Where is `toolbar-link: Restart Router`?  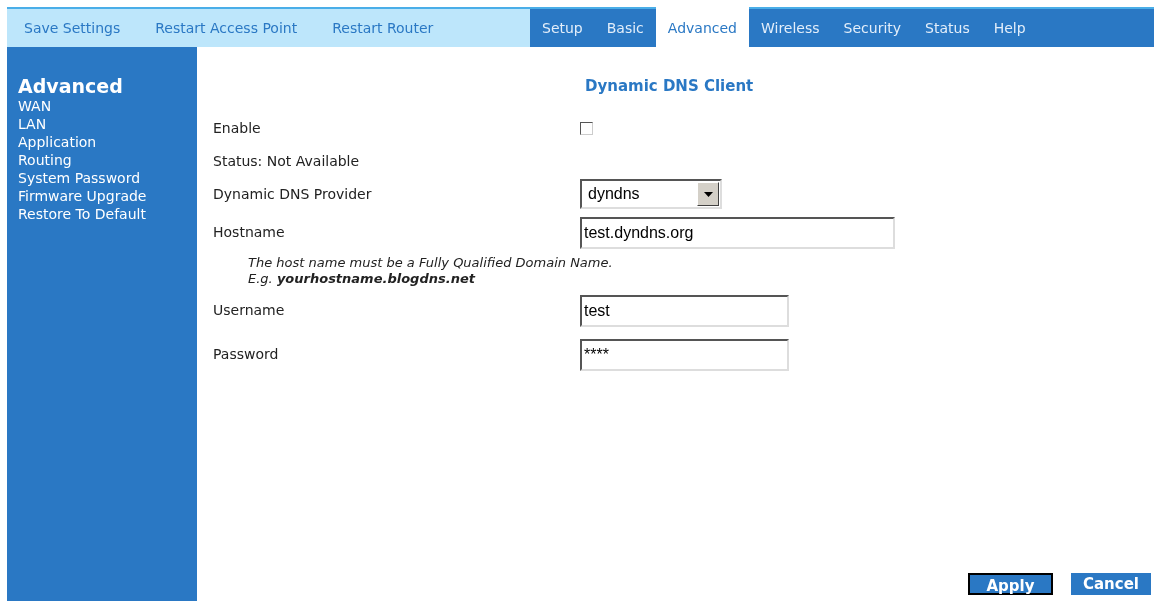 toolbar-link: Restart Router is located at coordinates (383, 28).